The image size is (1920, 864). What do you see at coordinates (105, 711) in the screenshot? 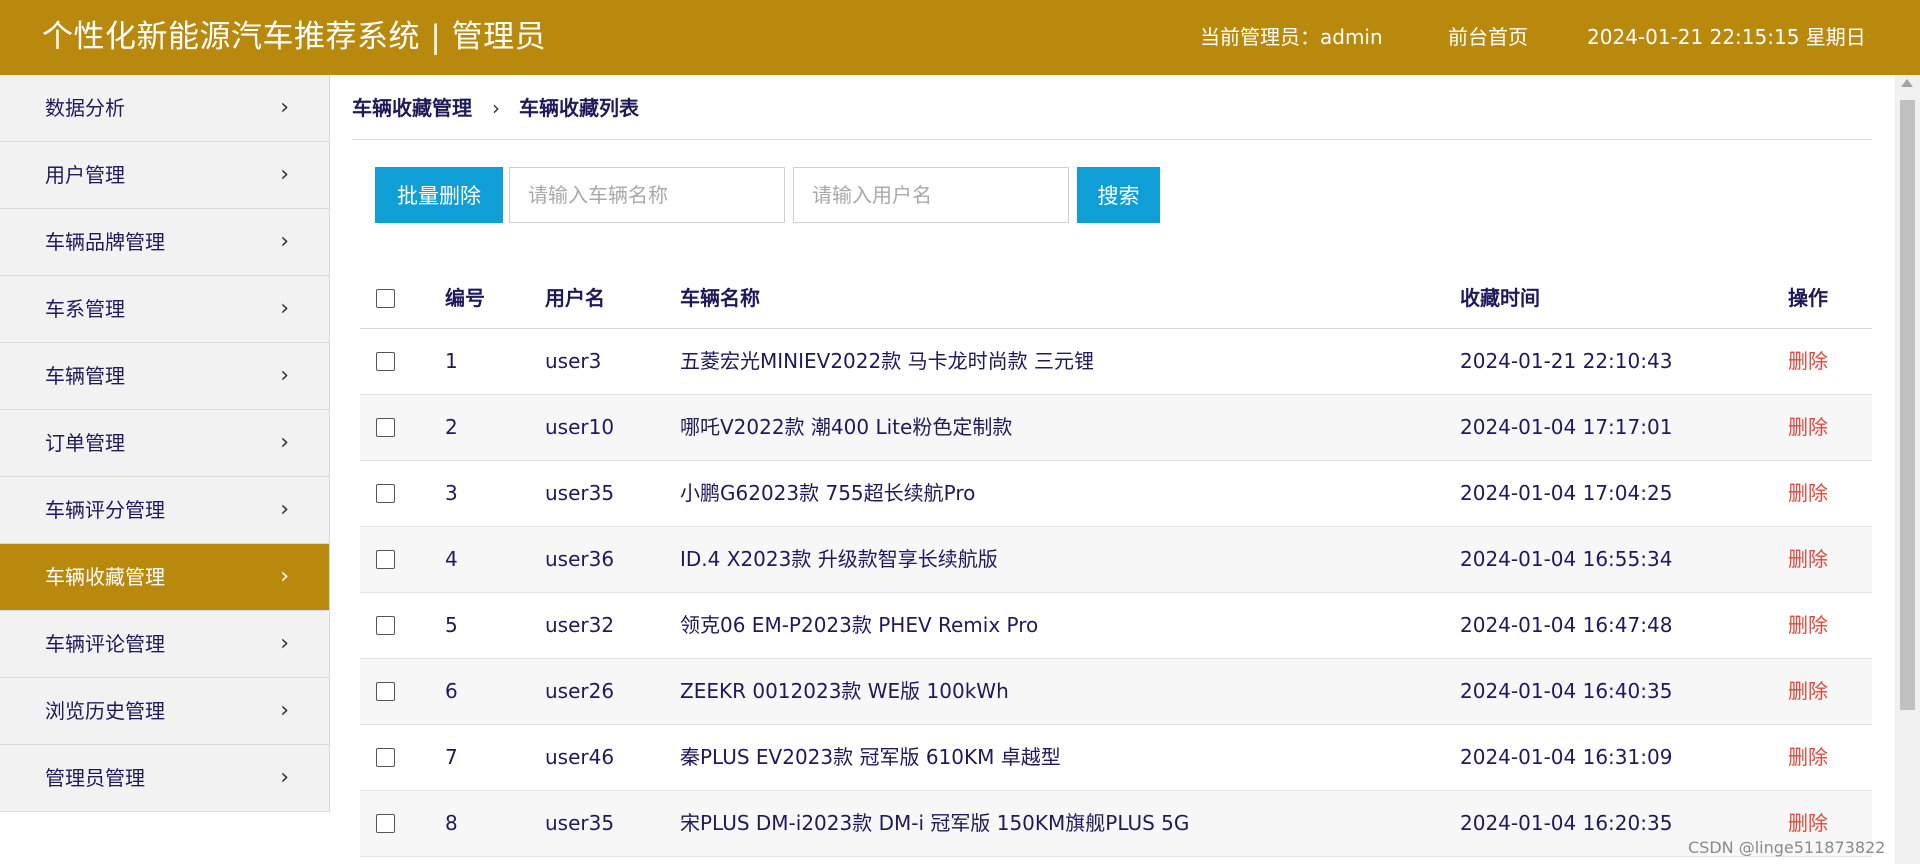
I see `sidebar-item-label: 浏览历史管理` at bounding box center [105, 711].